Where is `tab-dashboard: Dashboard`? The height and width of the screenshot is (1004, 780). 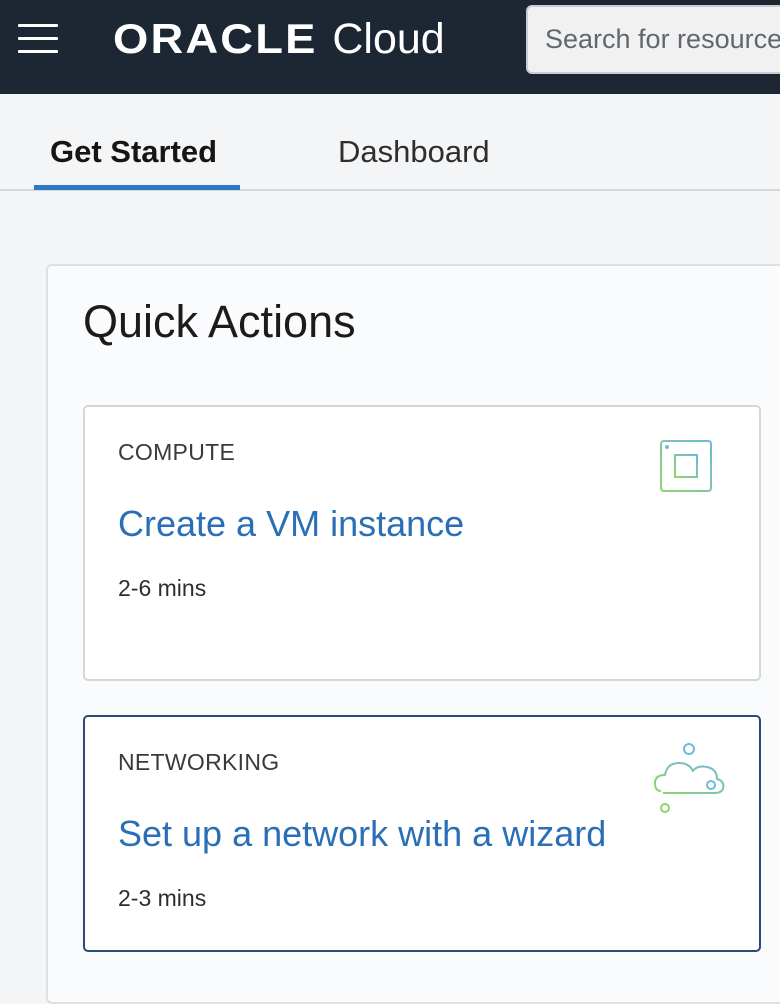 tab-dashboard: Dashboard is located at coordinates (414, 152).